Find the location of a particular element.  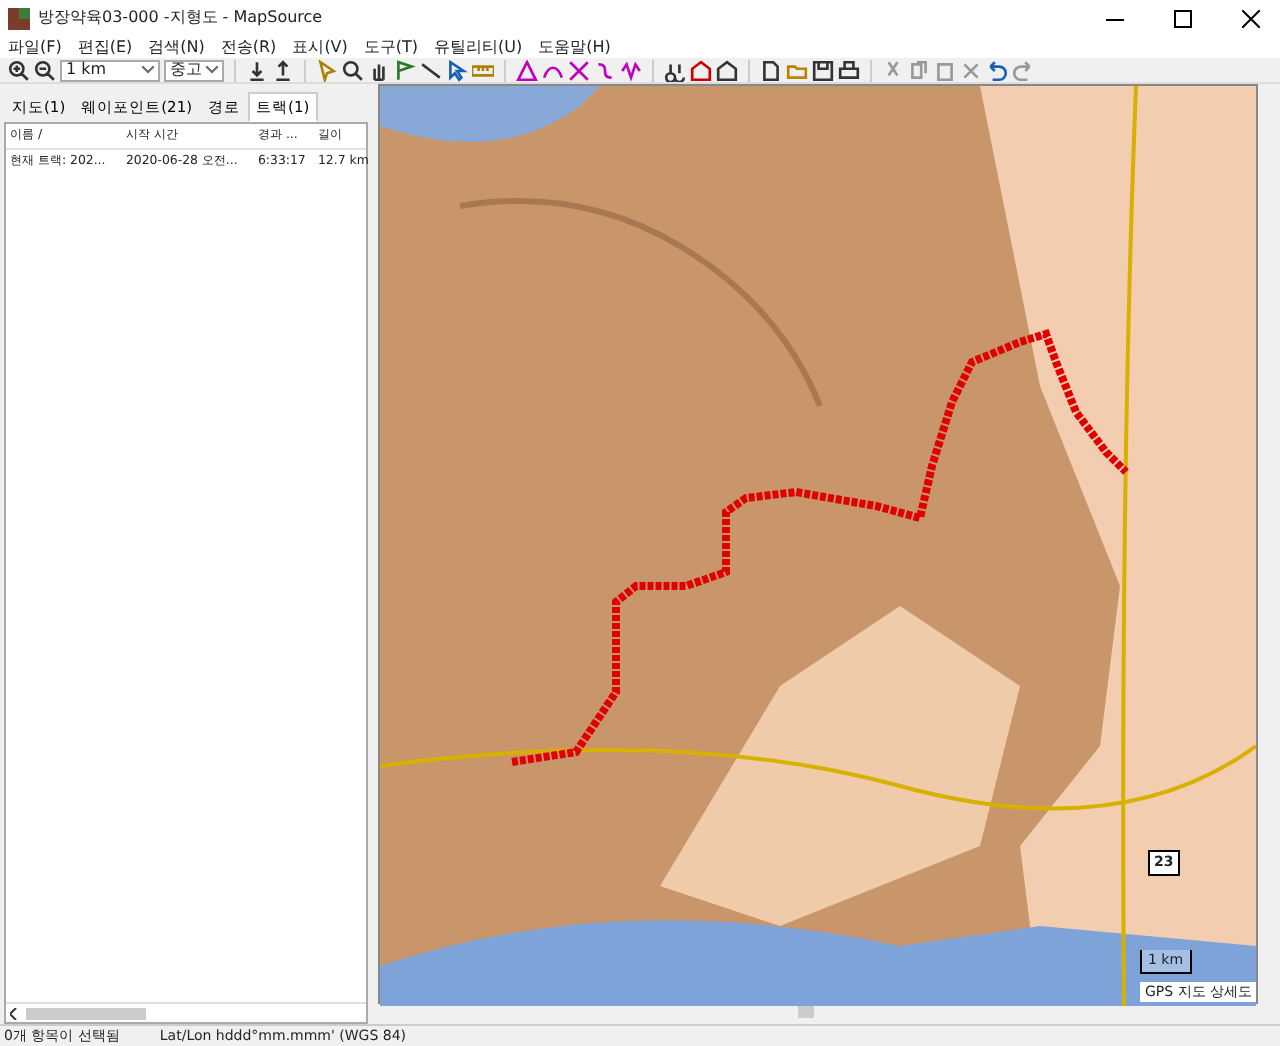

menu-item: 유틸리티(U) is located at coordinates (478, 47).